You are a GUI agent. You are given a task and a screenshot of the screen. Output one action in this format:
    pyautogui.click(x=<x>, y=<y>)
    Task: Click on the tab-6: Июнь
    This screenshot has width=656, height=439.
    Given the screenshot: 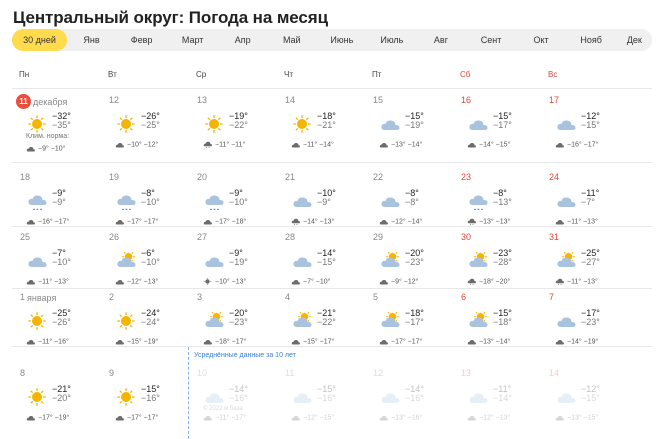 What is the action you would take?
    pyautogui.click(x=341, y=40)
    